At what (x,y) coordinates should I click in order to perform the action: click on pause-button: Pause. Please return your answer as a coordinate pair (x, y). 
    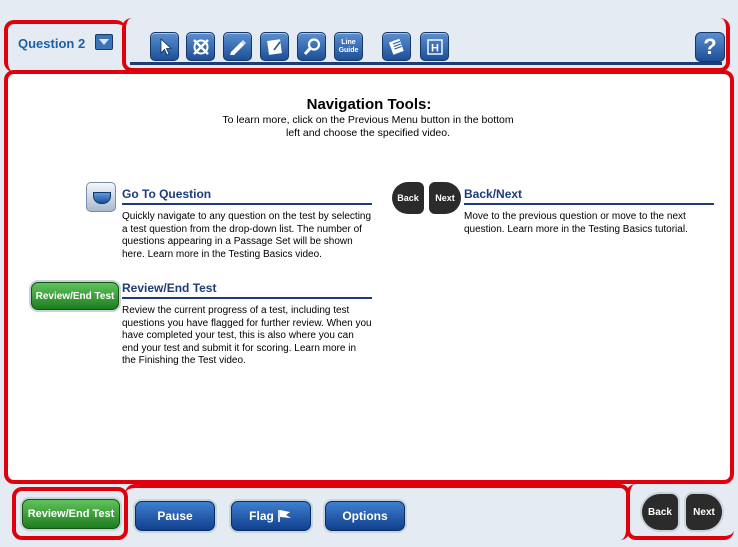
    Looking at the image, I should click on (175, 516).